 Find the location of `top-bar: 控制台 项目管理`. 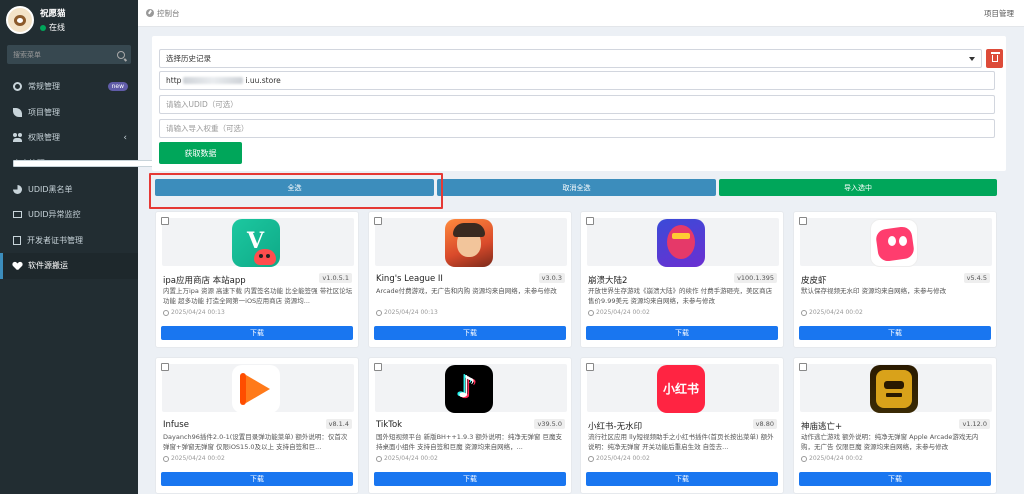

top-bar: 控制台 项目管理 is located at coordinates (581, 13).